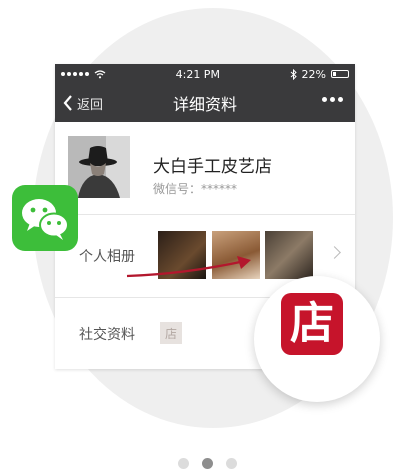 The image size is (414, 475). What do you see at coordinates (75, 74) in the screenshot?
I see `signal-icon` at bounding box center [75, 74].